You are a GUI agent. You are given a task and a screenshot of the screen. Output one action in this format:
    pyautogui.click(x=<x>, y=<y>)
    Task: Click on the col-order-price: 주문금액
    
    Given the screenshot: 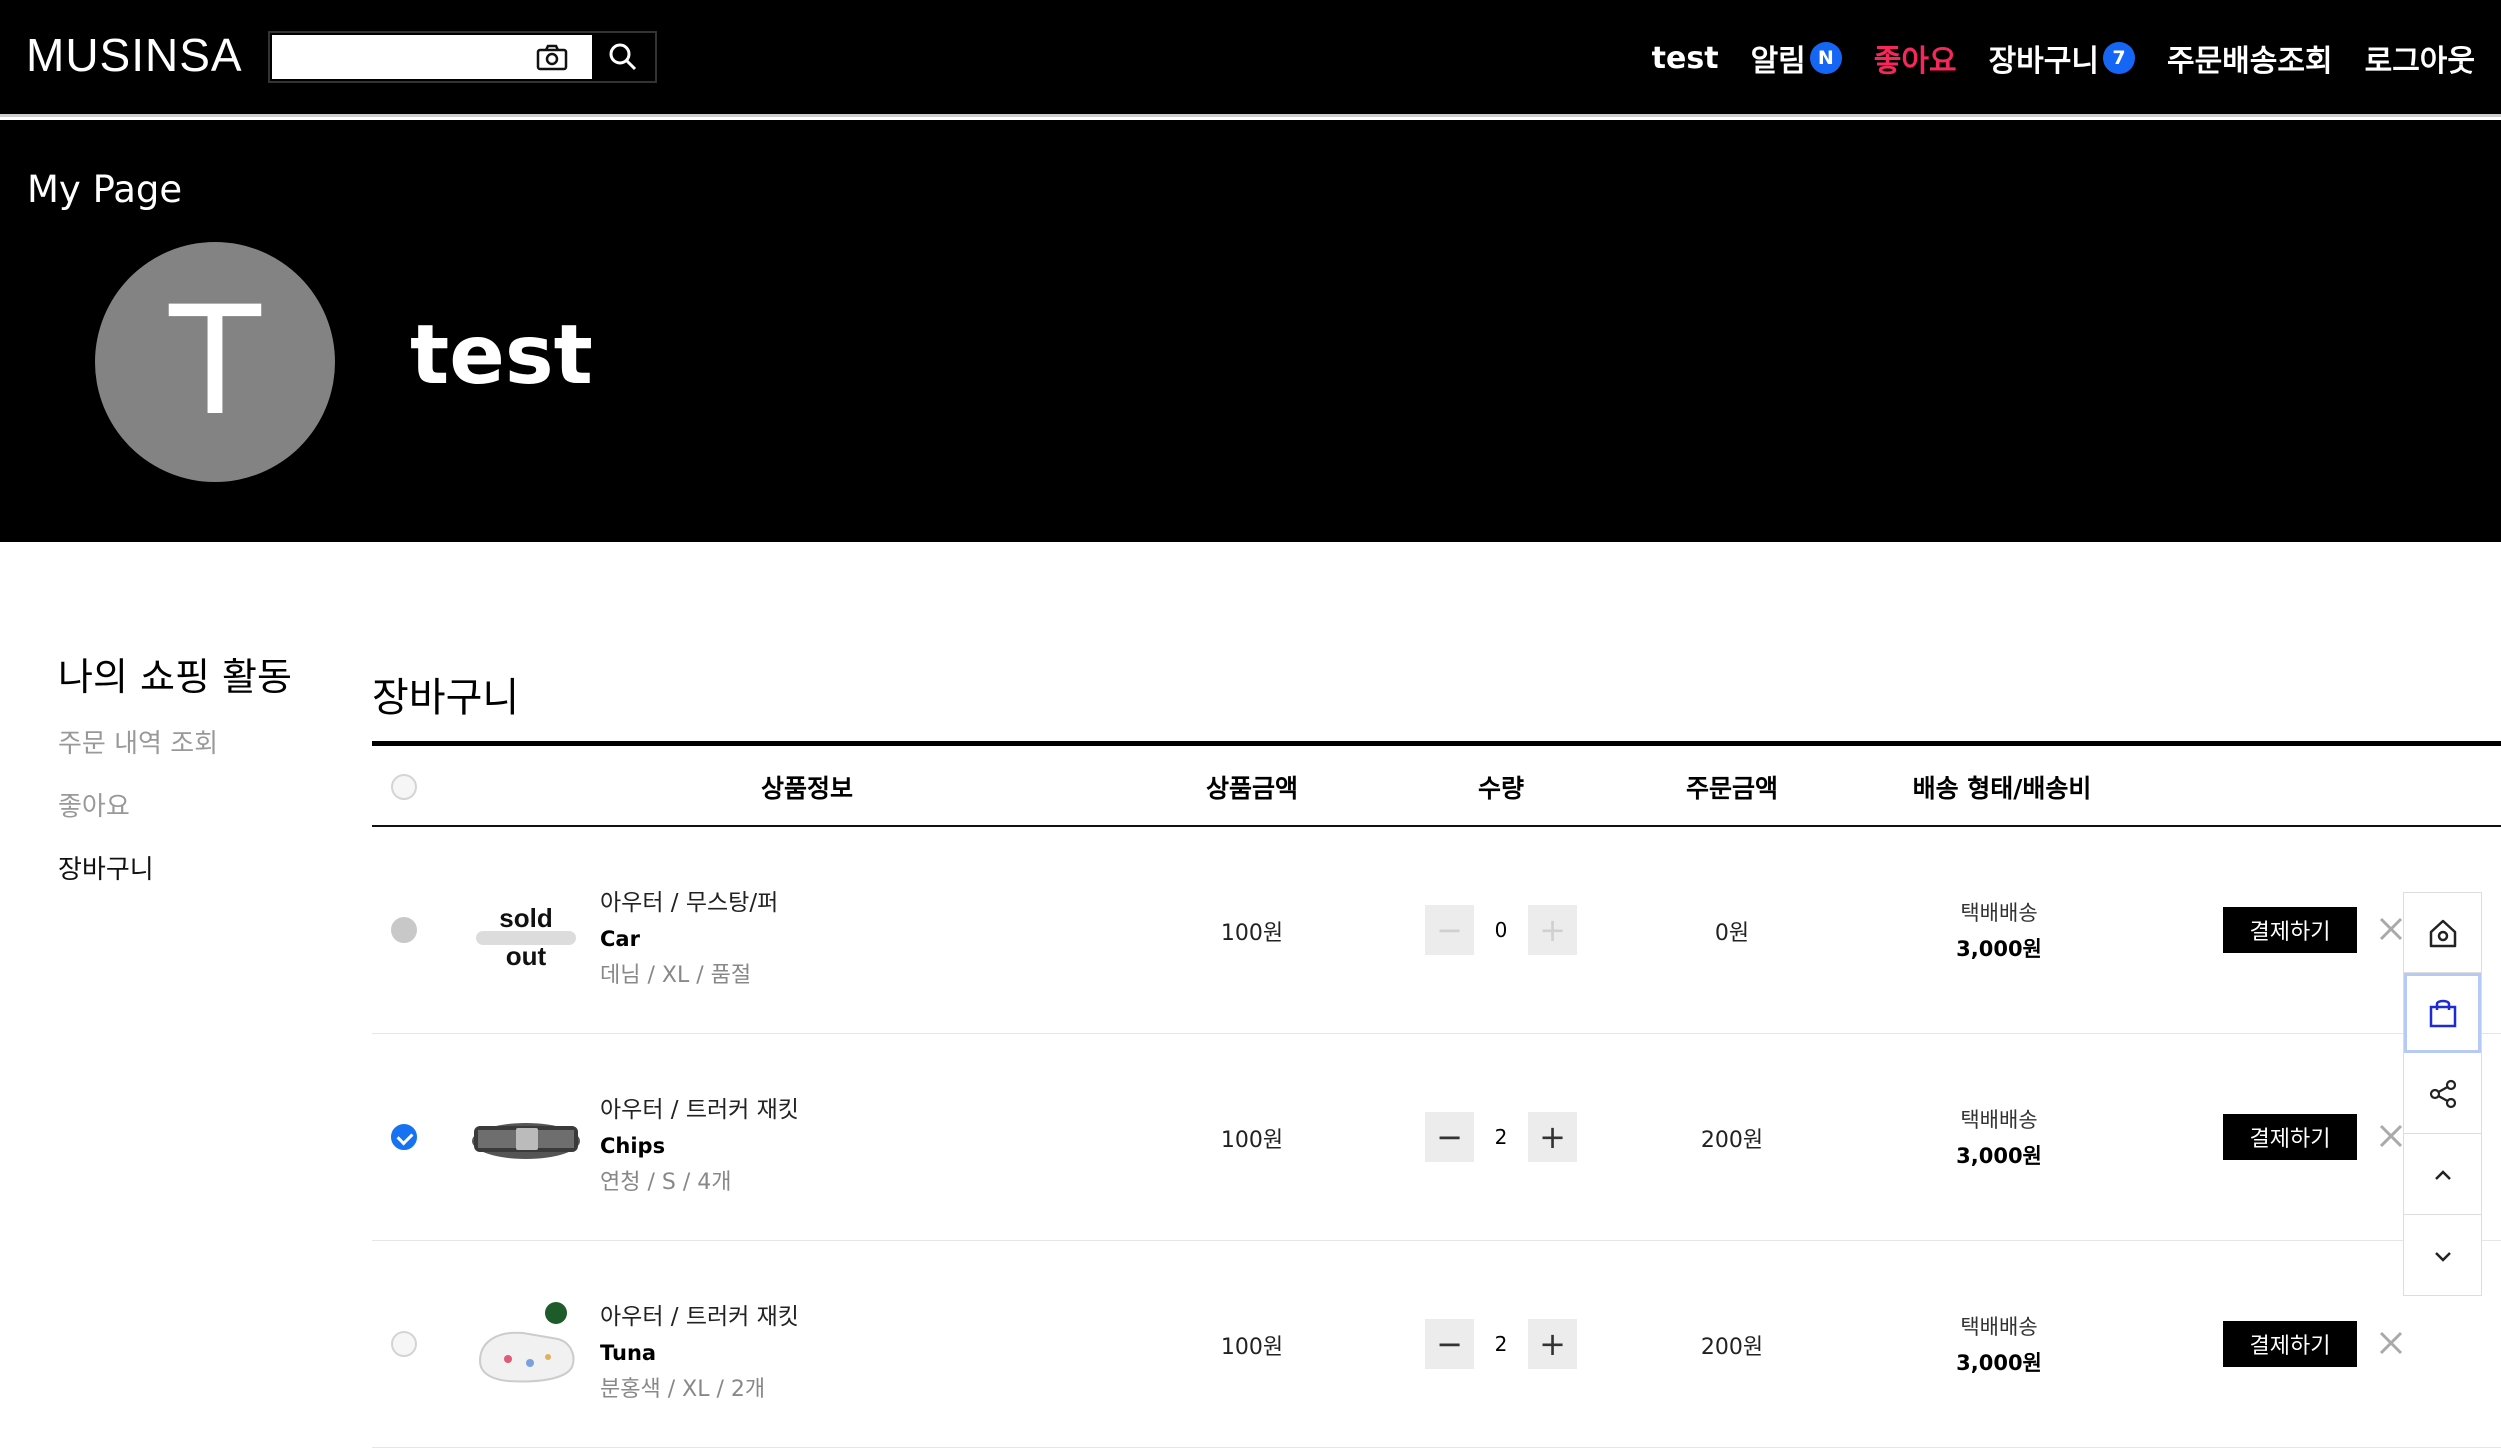 What is the action you would take?
    pyautogui.click(x=1731, y=788)
    